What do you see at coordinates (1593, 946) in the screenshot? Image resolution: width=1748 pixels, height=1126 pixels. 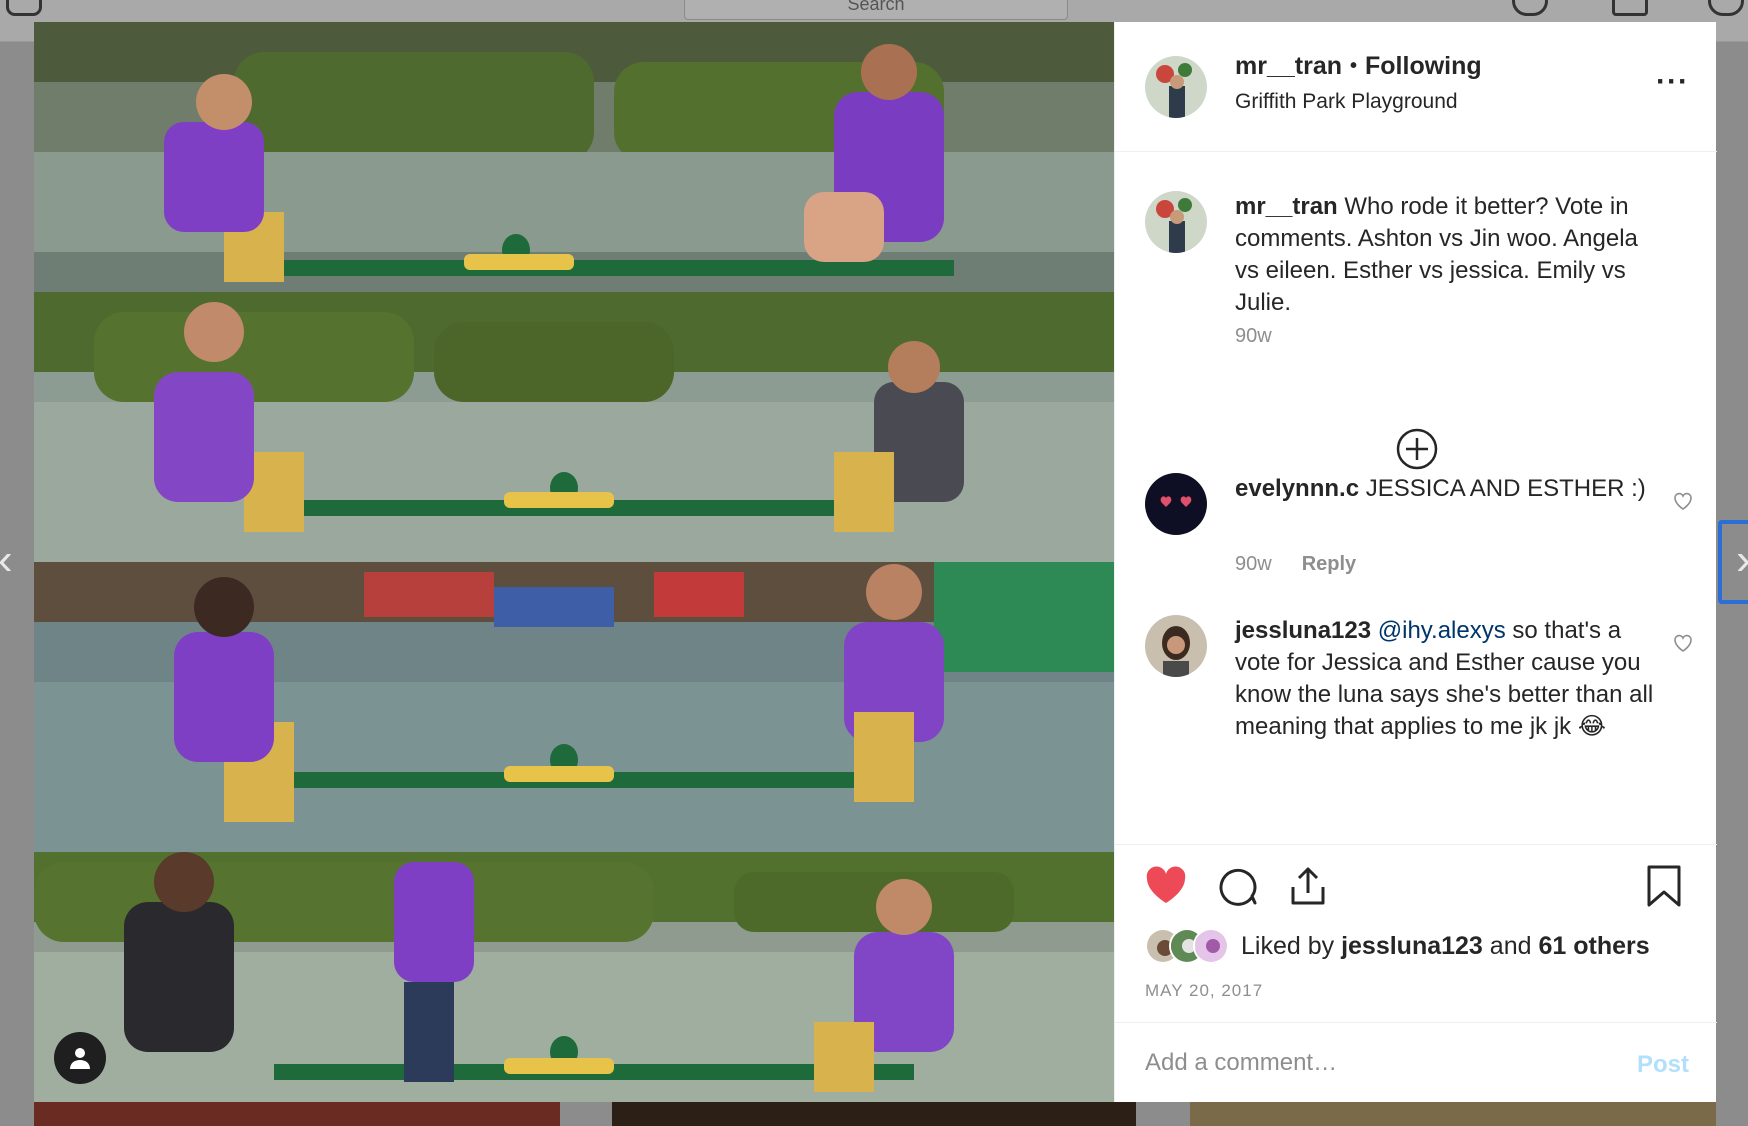 I see `likes-count: 61 others` at bounding box center [1593, 946].